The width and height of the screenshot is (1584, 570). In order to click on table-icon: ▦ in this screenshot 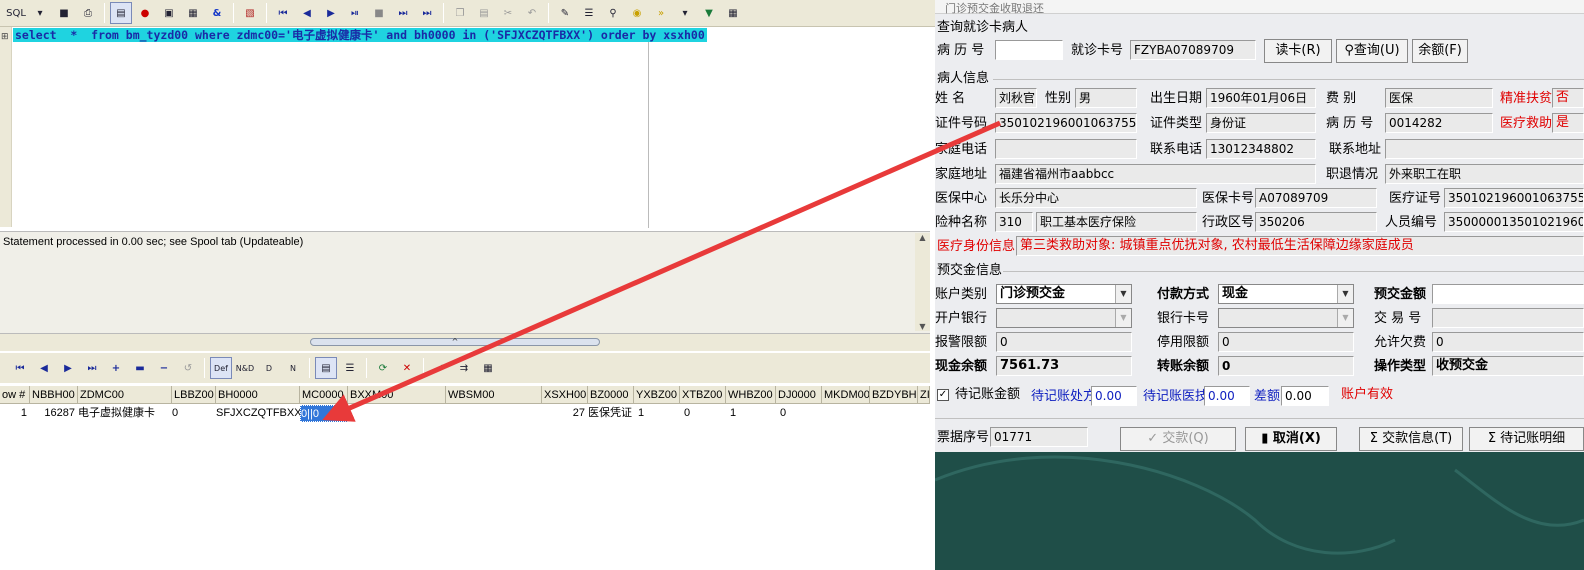, I will do `click(488, 368)`.